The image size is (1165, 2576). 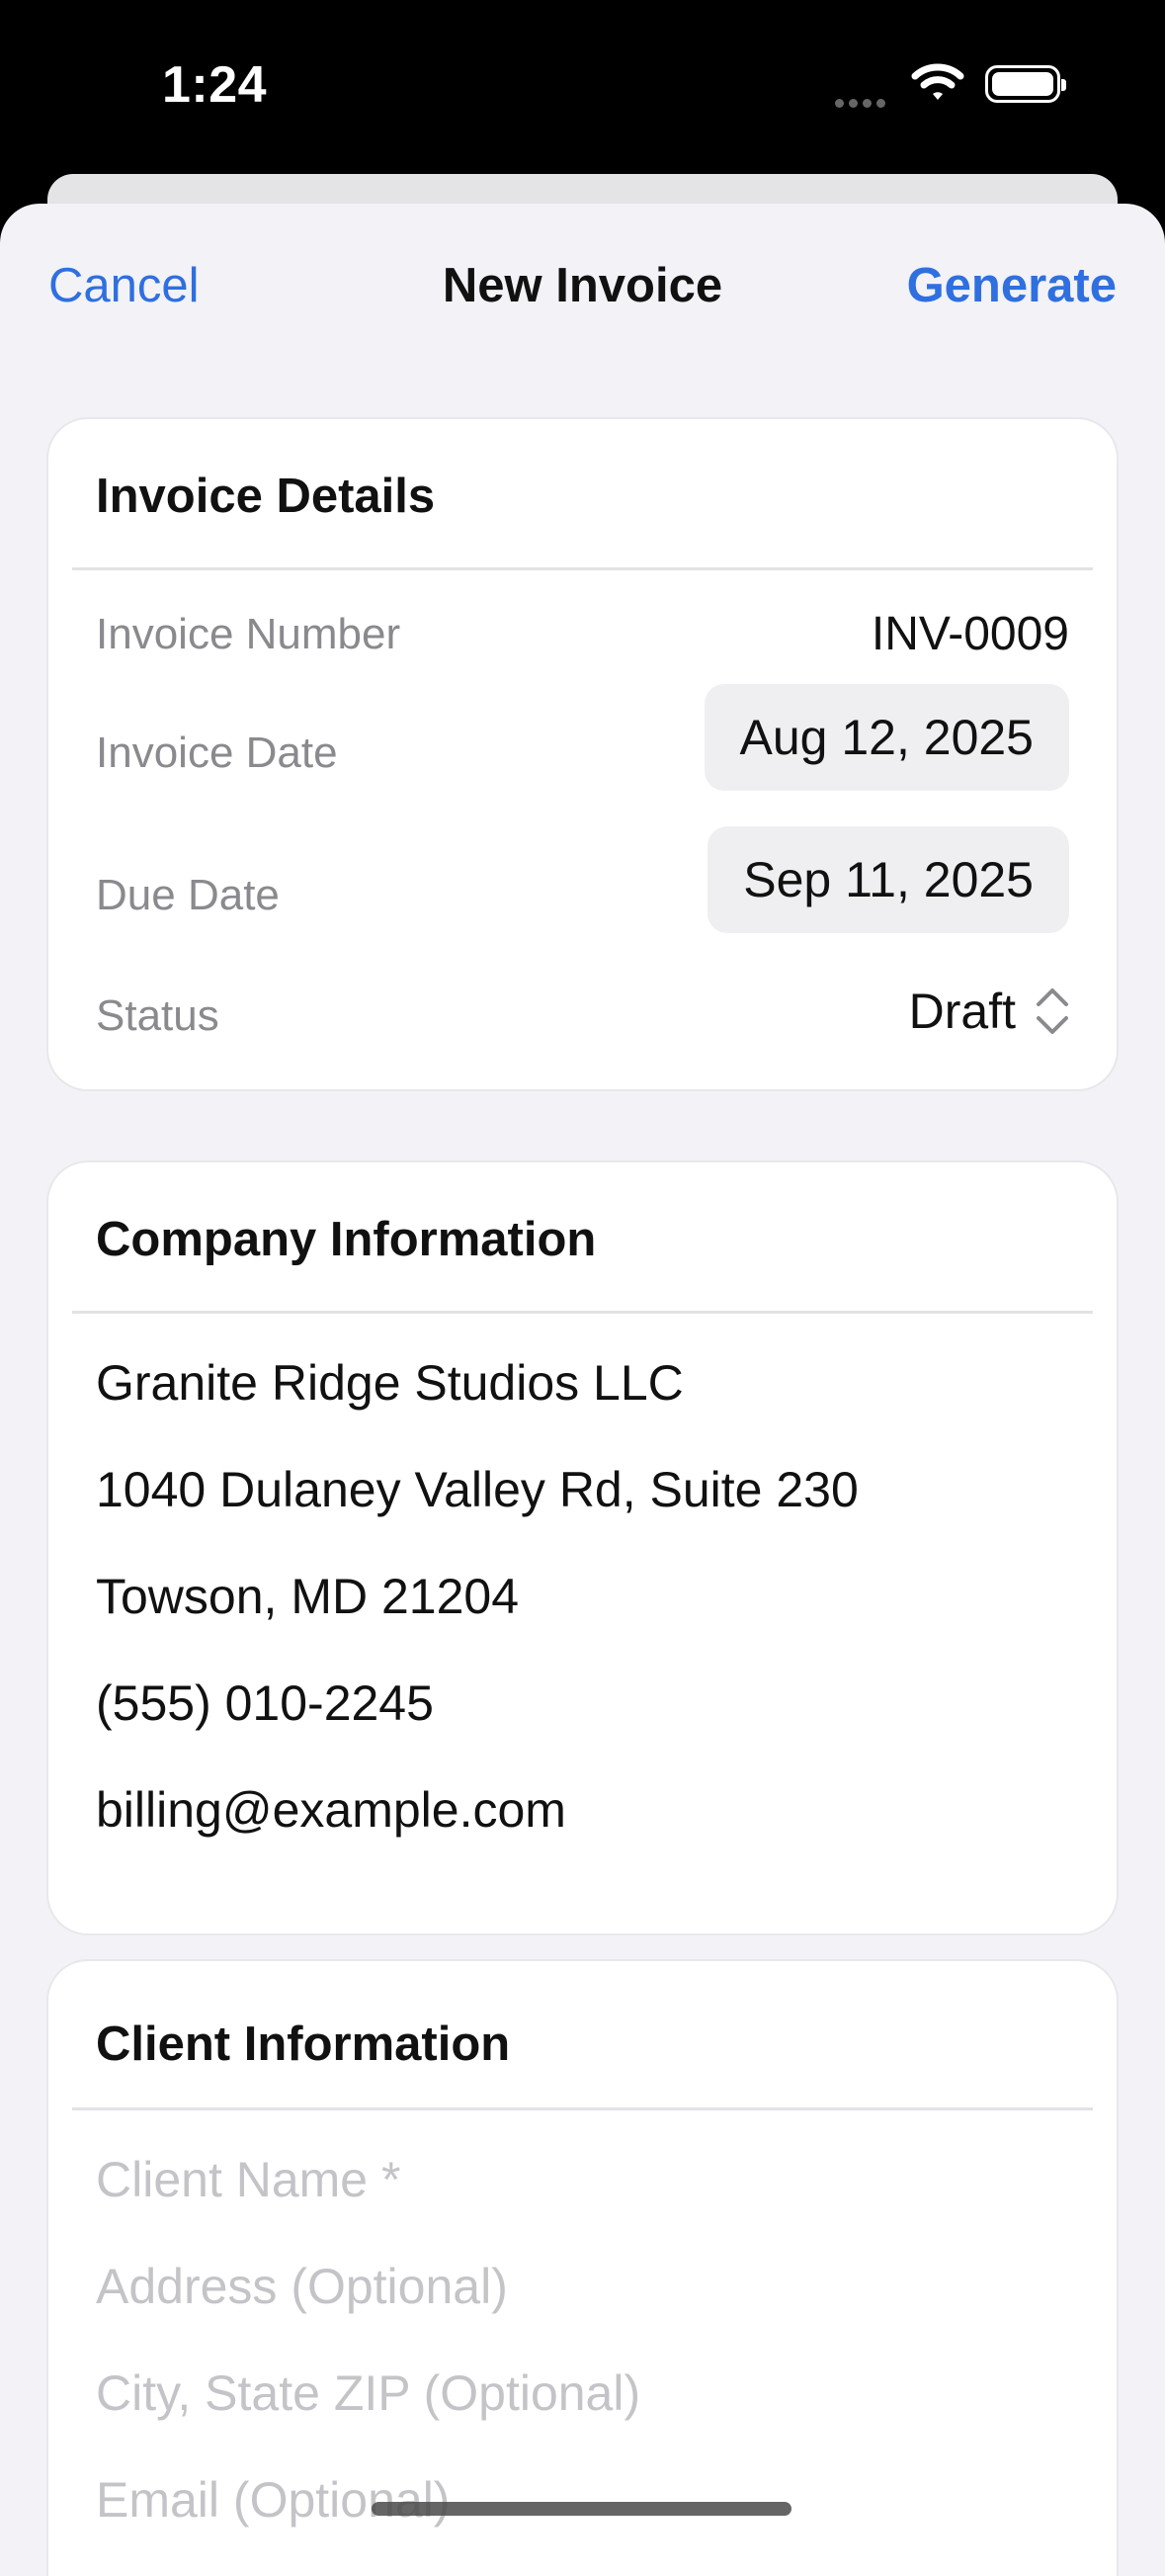 What do you see at coordinates (215, 85) in the screenshot?
I see `status-time: 1:24` at bounding box center [215, 85].